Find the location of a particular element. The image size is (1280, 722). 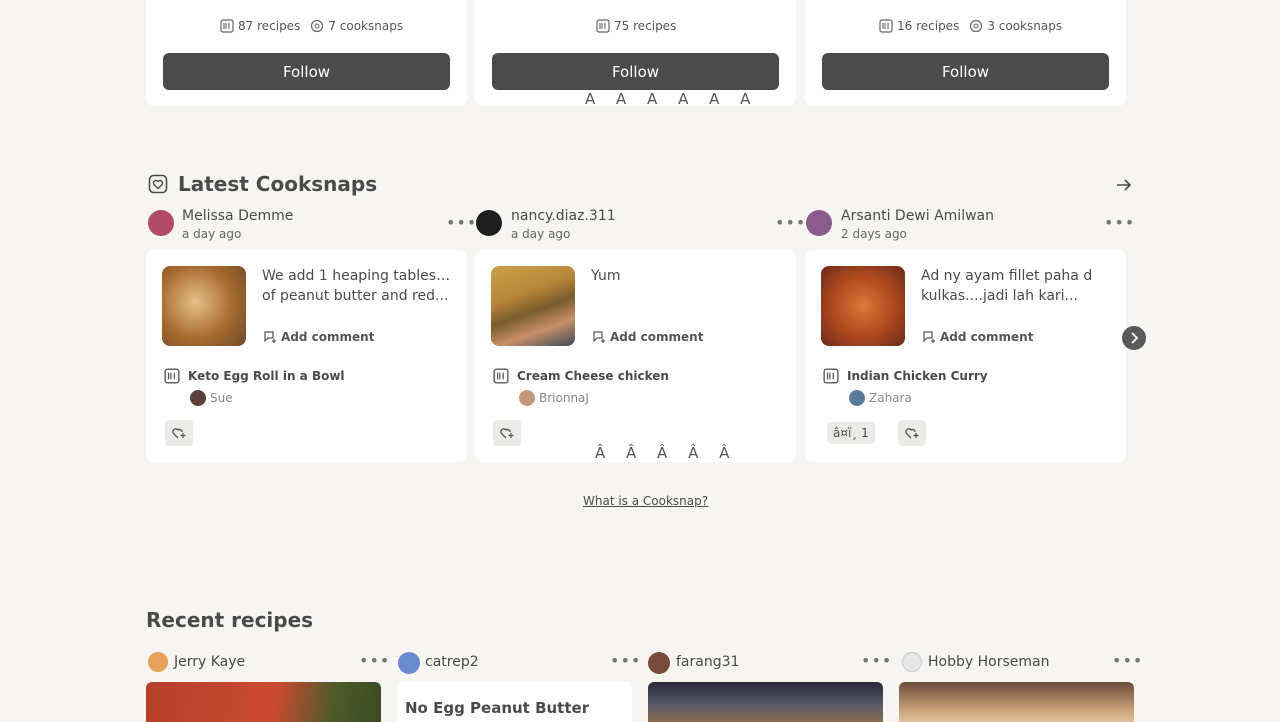

recipe-count: 75 recipes is located at coordinates (645, 26).